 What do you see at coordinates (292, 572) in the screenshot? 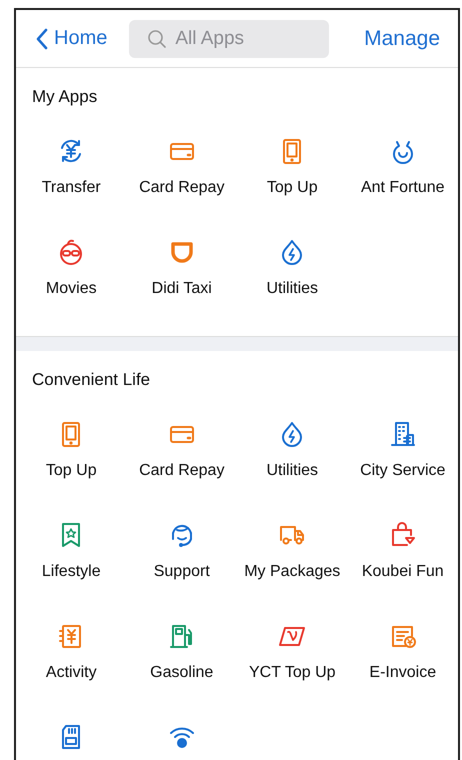
I see `app-label: My Packages` at bounding box center [292, 572].